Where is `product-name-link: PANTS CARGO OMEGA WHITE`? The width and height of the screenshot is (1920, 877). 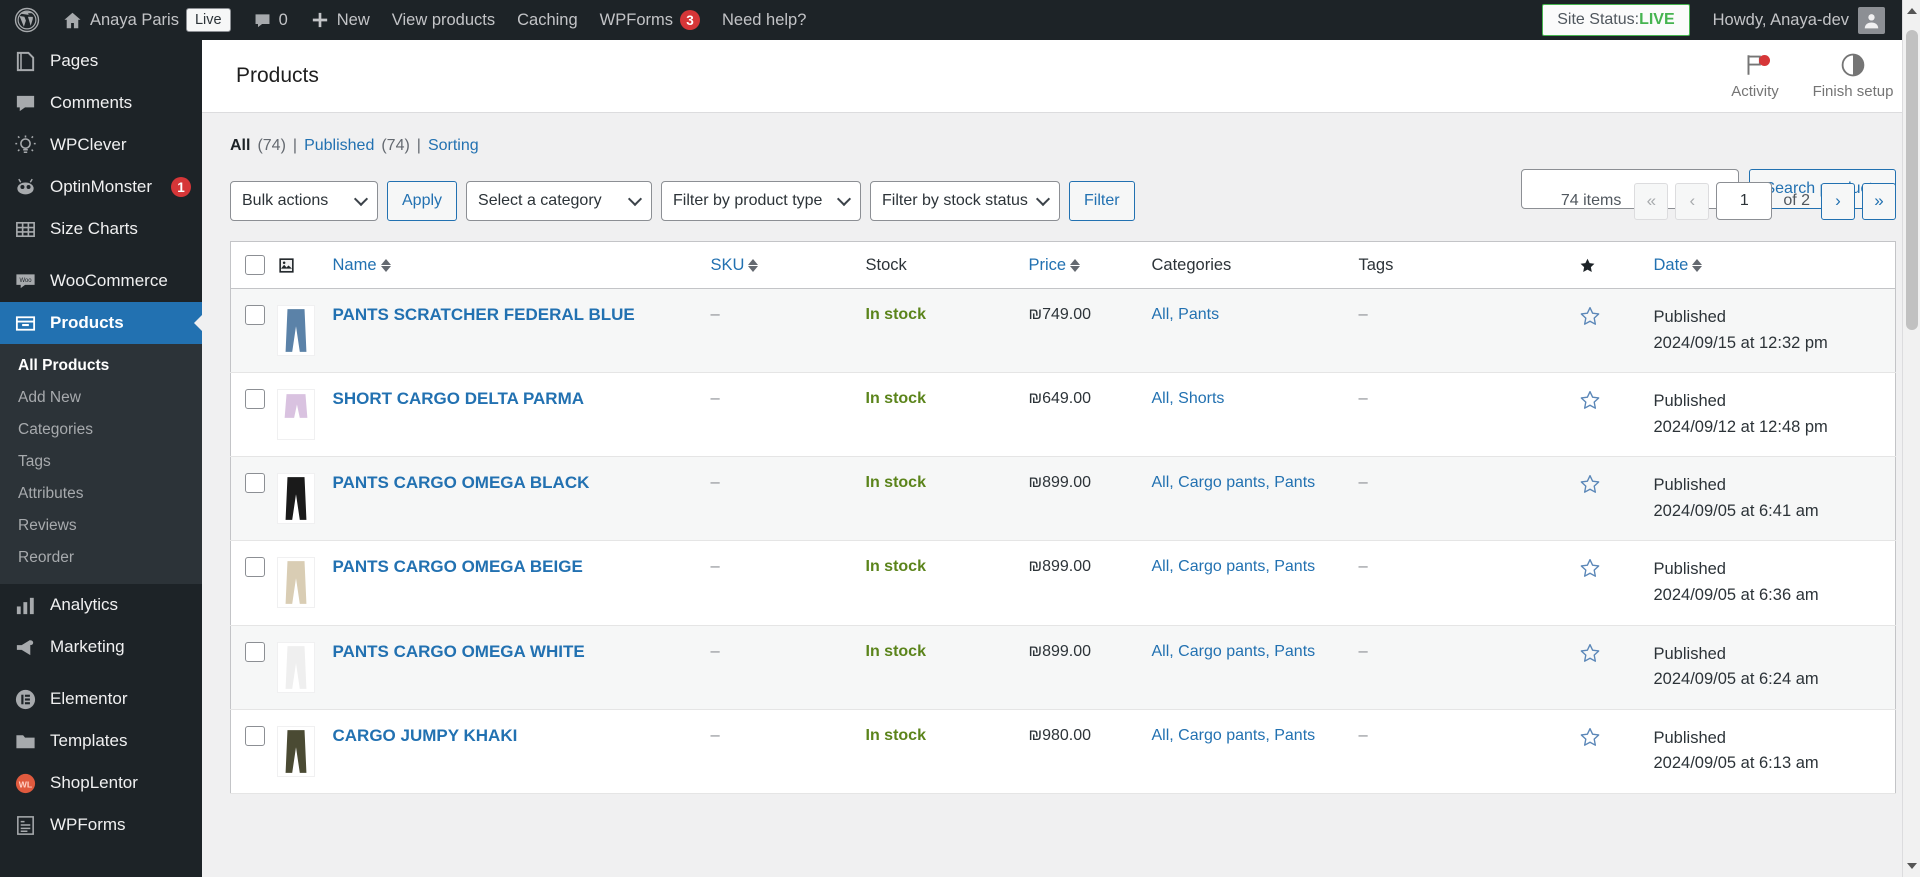 product-name-link: PANTS CARGO OMEGA WHITE is located at coordinates (459, 651).